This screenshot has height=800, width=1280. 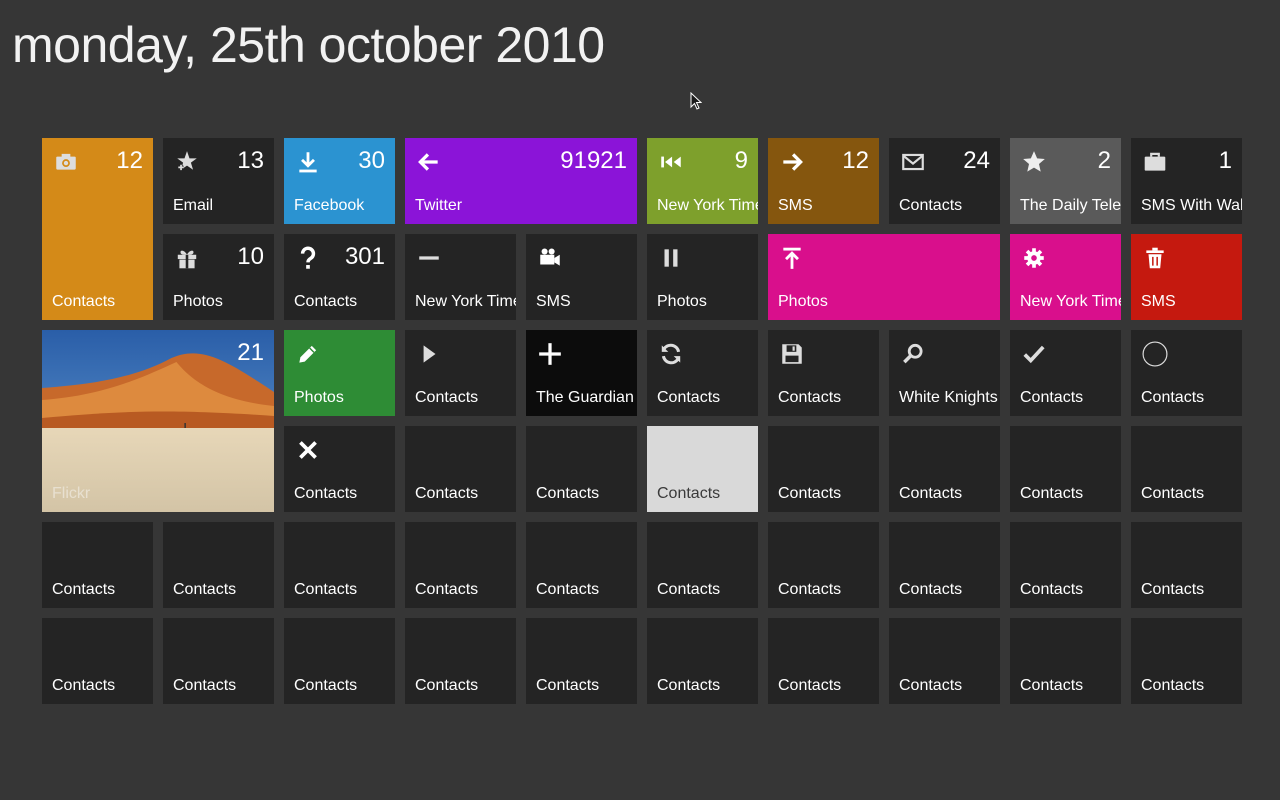 What do you see at coordinates (429, 354) in the screenshot?
I see `play-icon` at bounding box center [429, 354].